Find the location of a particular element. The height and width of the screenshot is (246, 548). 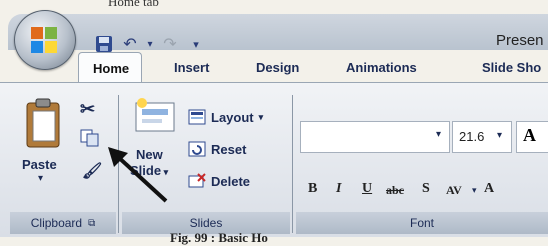

ribbon-tabs: Home Insert Design Animations Slide Sho is located at coordinates (310, 69).